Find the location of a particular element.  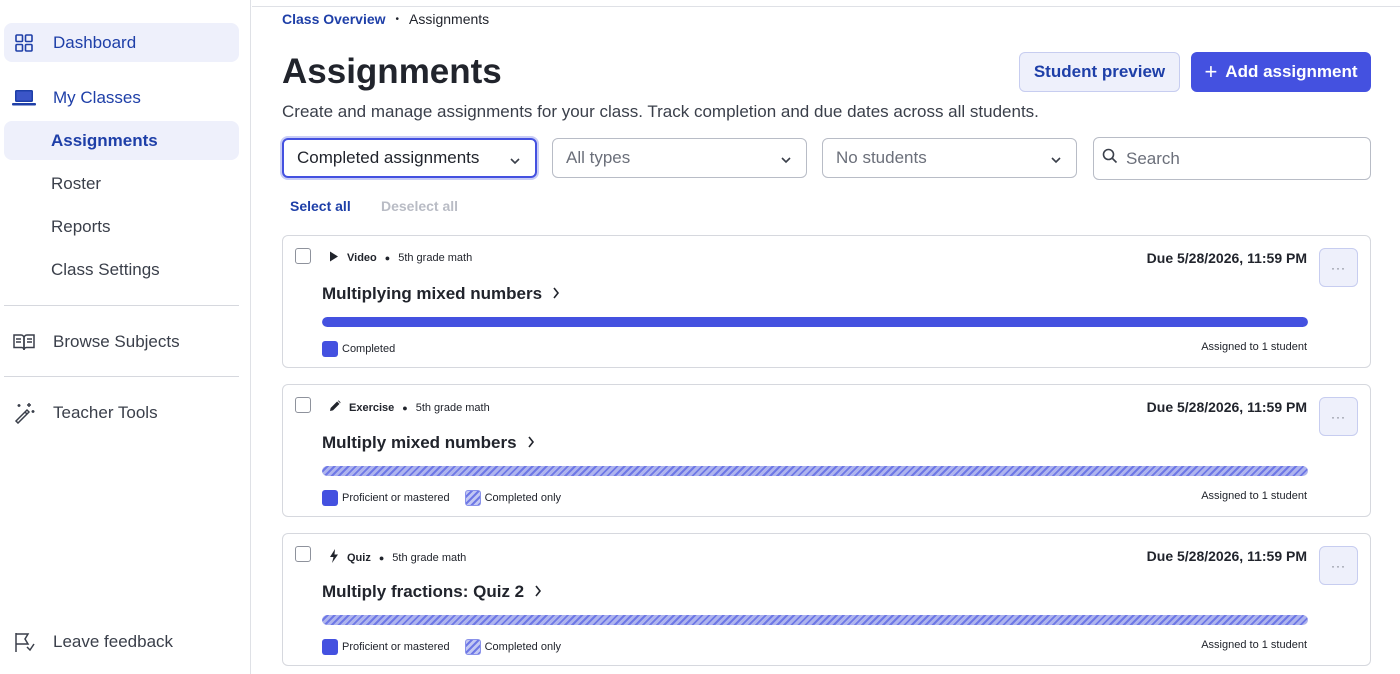

assignment-title-link: Multiply fractions: Quiz 2 is located at coordinates (432, 592).